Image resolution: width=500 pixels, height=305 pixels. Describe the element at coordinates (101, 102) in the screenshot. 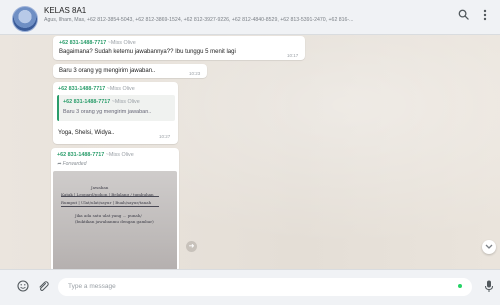

I see `quoted-sender: +62 831-1488-7717 ~Miss Olive` at that location.